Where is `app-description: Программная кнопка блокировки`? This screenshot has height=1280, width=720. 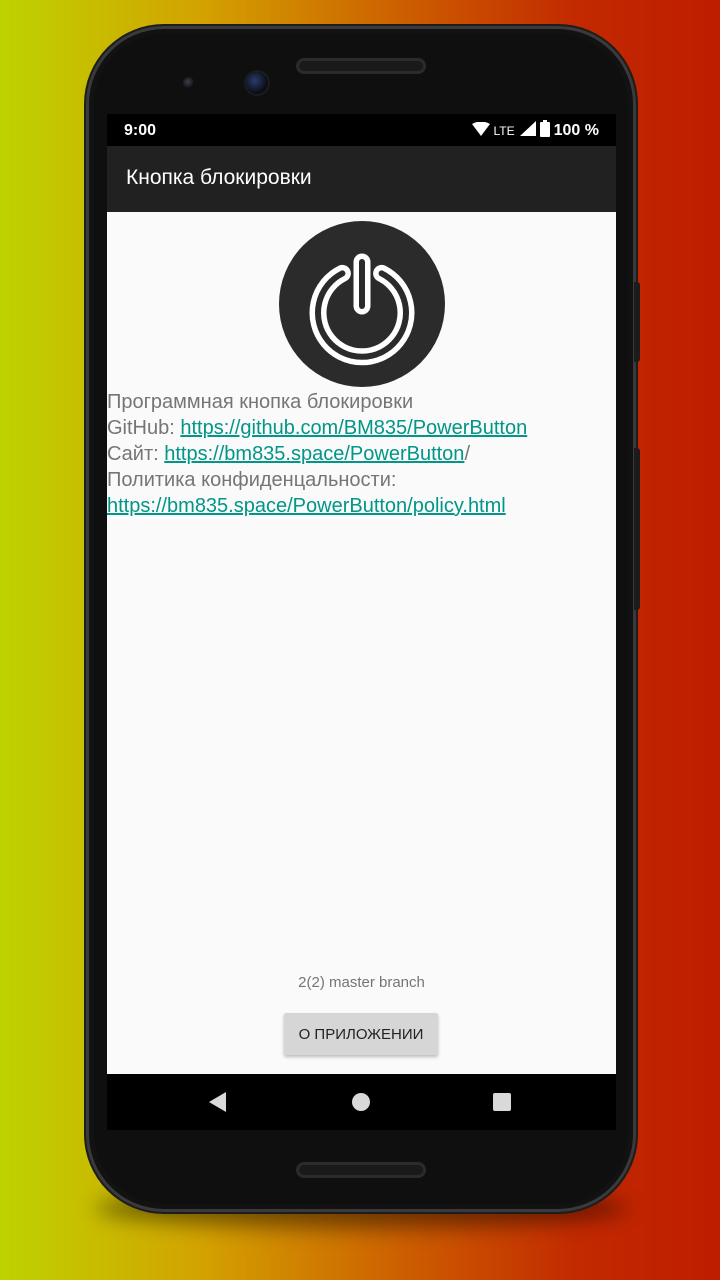
app-description: Программная кнопка блокировки is located at coordinates (260, 402).